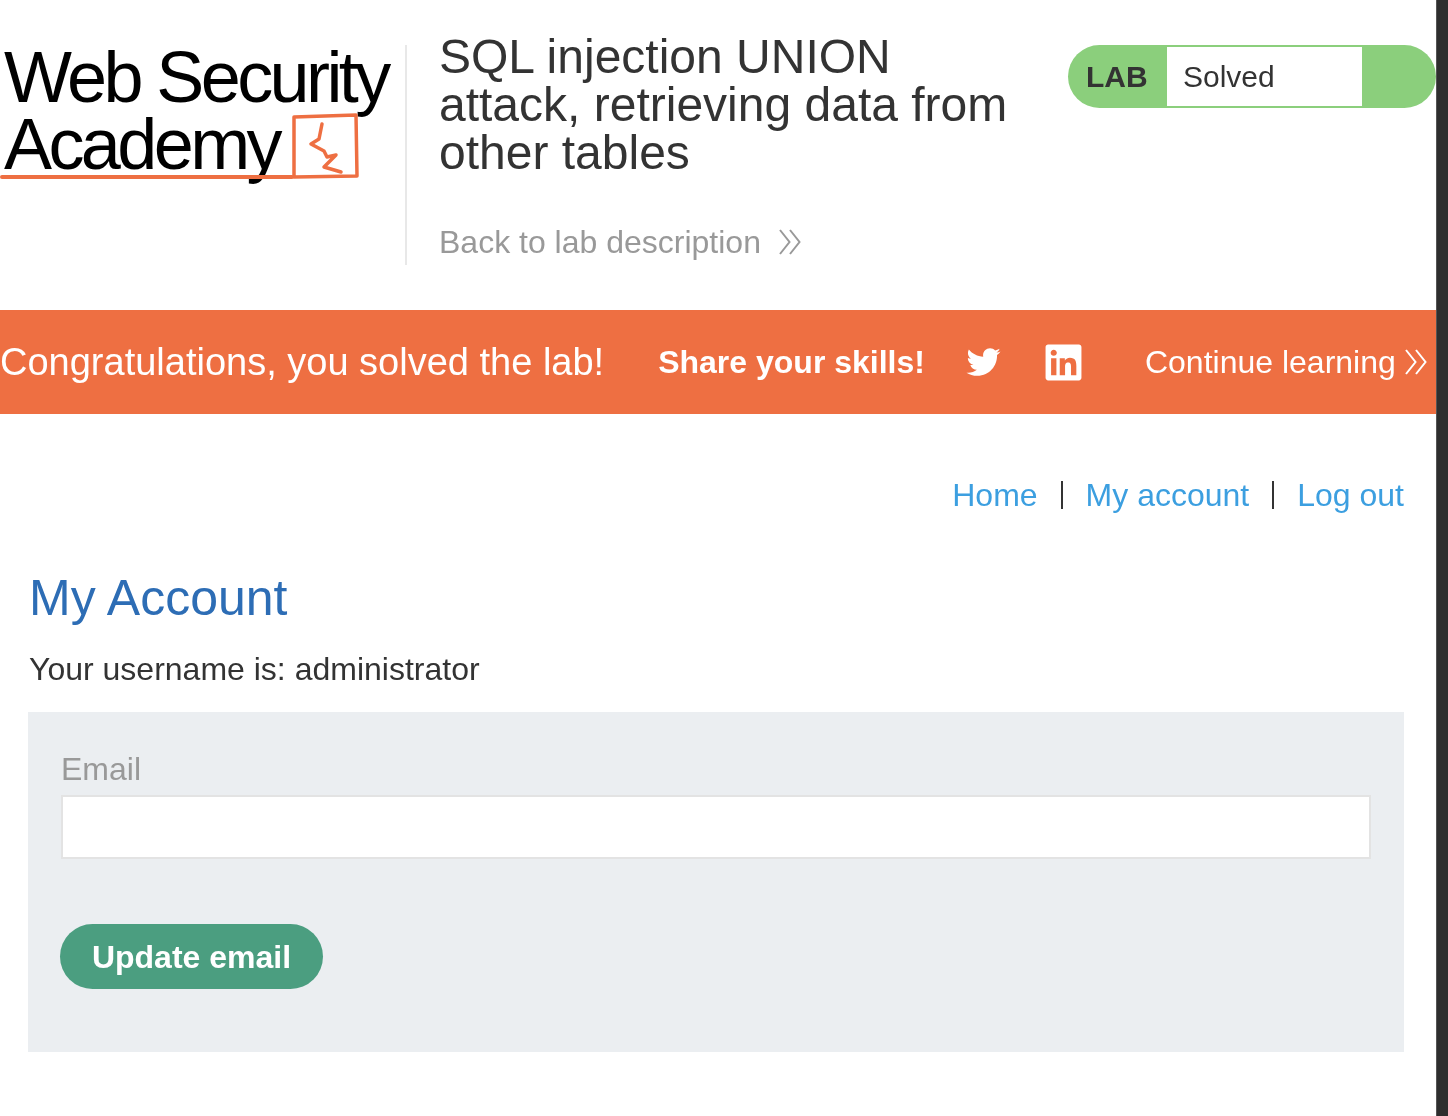 Image resolution: width=1448 pixels, height=1116 pixels. Describe the element at coordinates (191, 956) in the screenshot. I see `update-email-button: Update email` at that location.